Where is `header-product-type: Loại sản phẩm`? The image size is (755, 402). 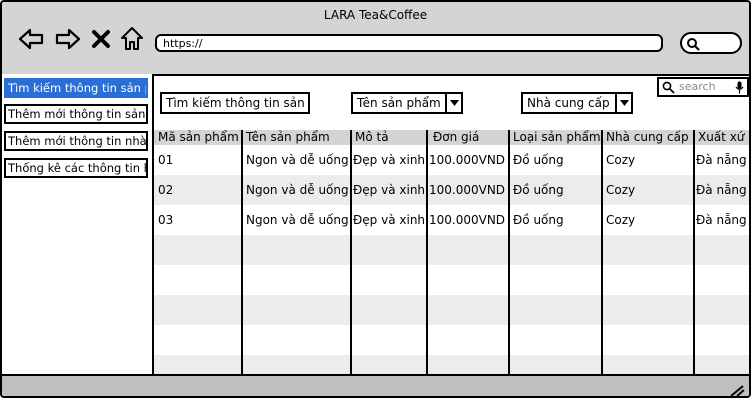 header-product-type: Loại sản phẩm is located at coordinates (555, 137).